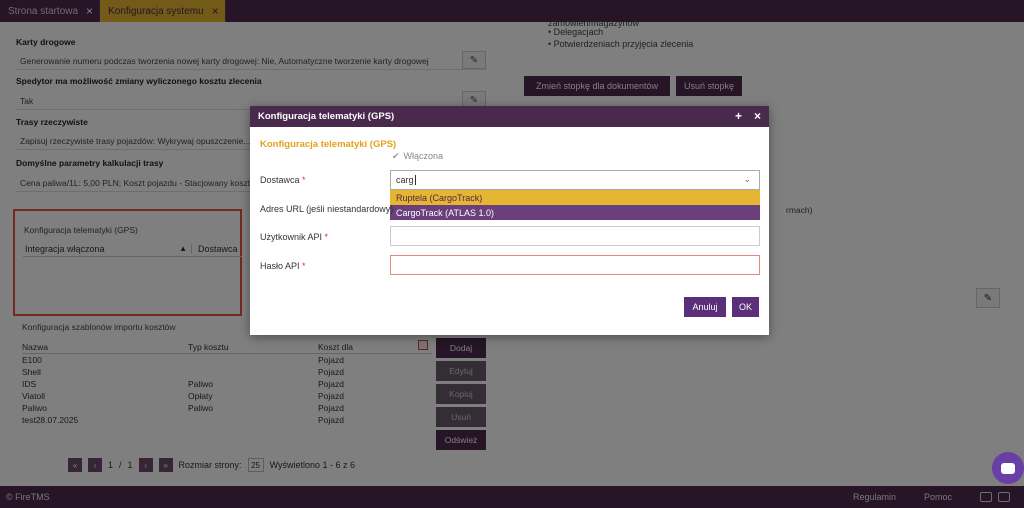 This screenshot has height=508, width=1024. Describe the element at coordinates (326, 116) in the screenshot. I see `dialog-title: Konfiguracja telematyki (GPS)` at that location.